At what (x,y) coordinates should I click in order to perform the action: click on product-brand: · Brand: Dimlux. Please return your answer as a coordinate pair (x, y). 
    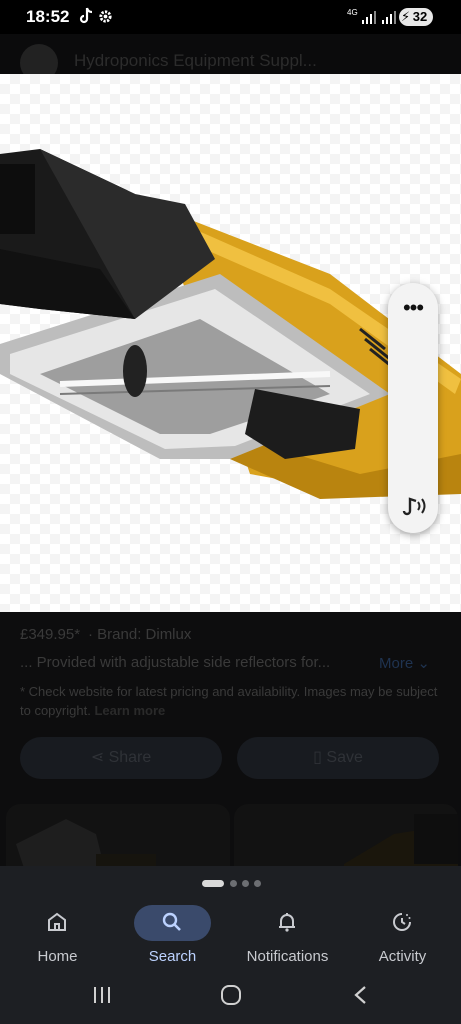
    Looking at the image, I should click on (140, 634).